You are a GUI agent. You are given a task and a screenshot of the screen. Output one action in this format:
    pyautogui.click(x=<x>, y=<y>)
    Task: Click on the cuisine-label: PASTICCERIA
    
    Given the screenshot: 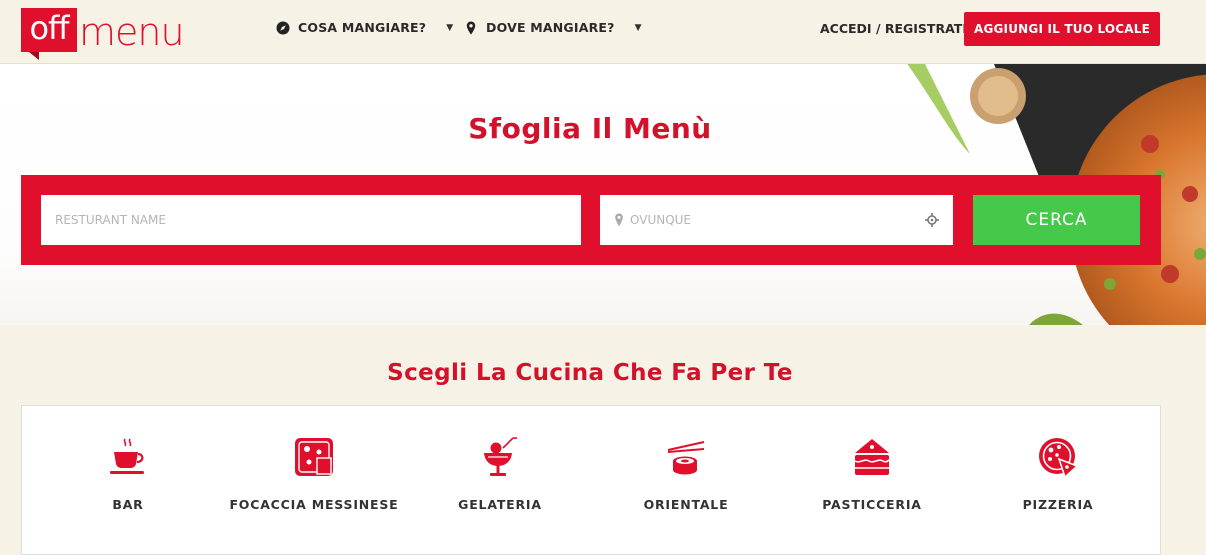 What is the action you would take?
    pyautogui.click(x=872, y=504)
    